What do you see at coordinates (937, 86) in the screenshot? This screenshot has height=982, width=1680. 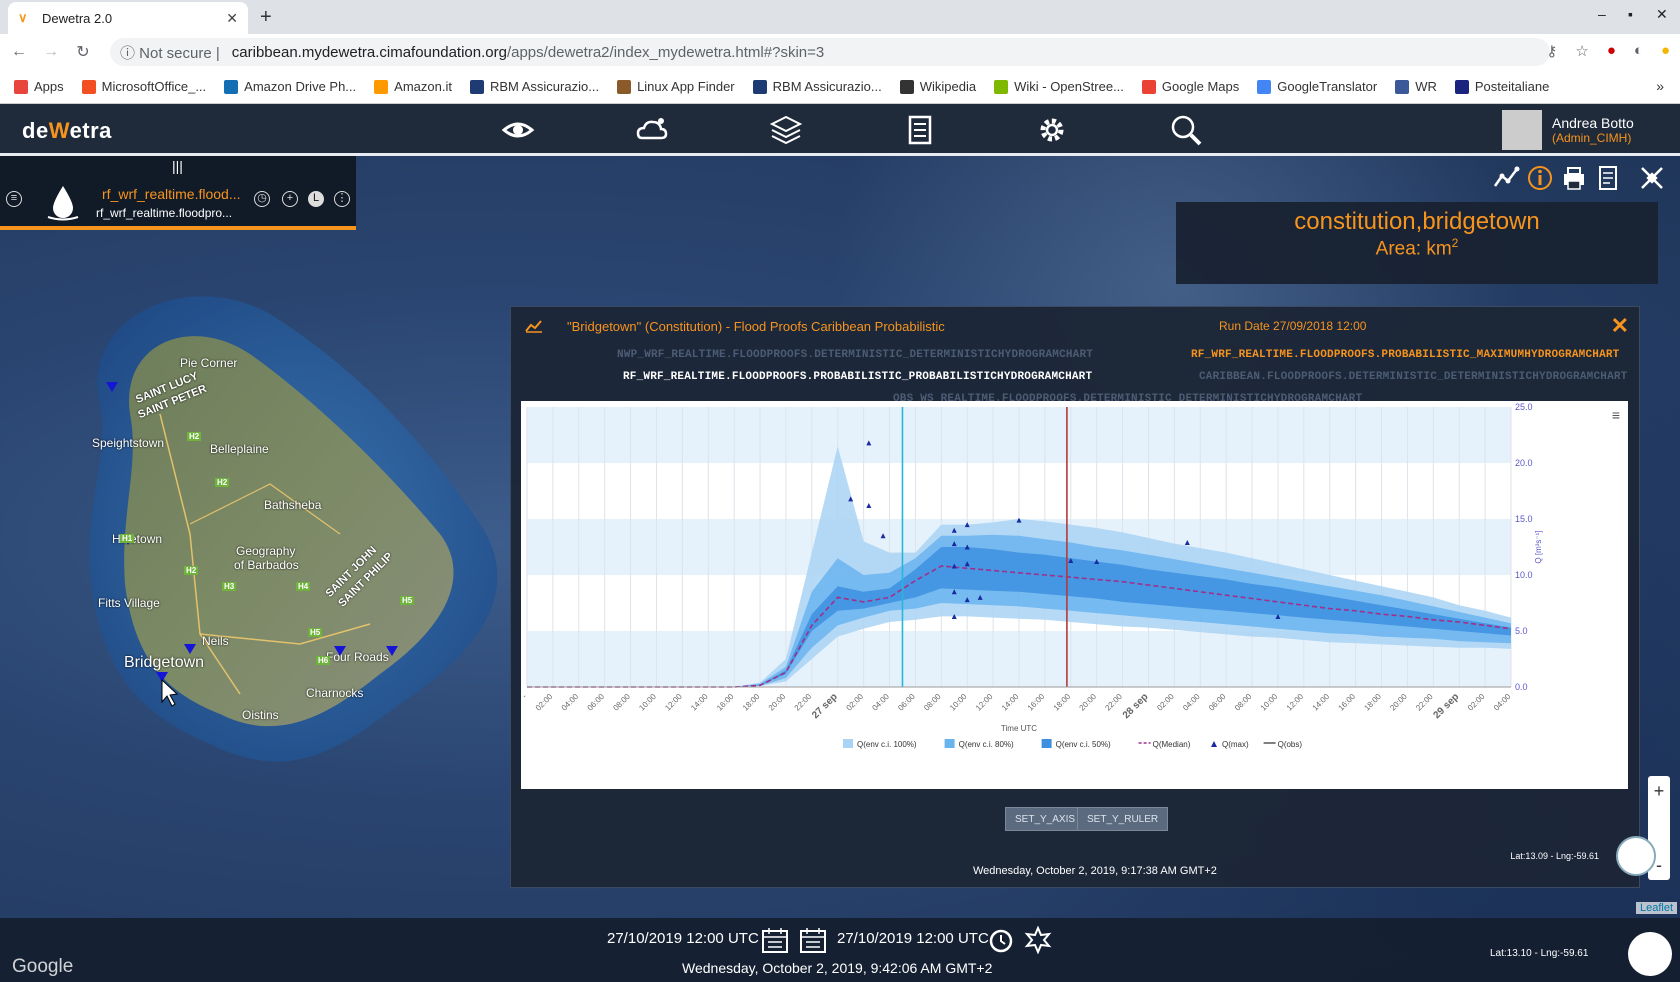 I see `bookmark-item: Wikipedia` at bounding box center [937, 86].